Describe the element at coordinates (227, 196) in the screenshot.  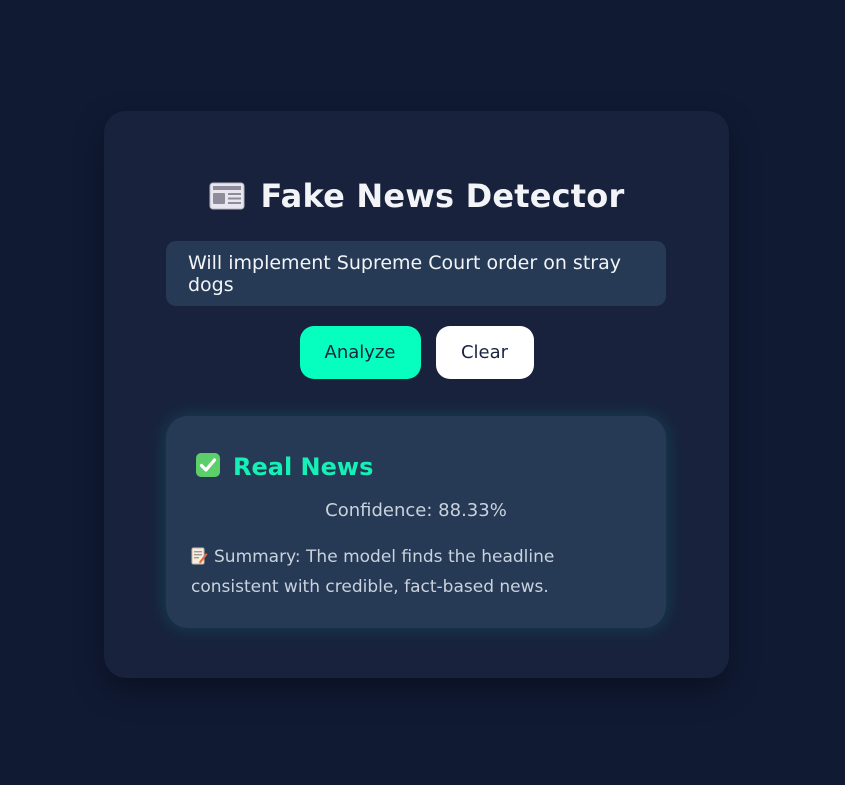
I see `newspaper-icon` at that location.